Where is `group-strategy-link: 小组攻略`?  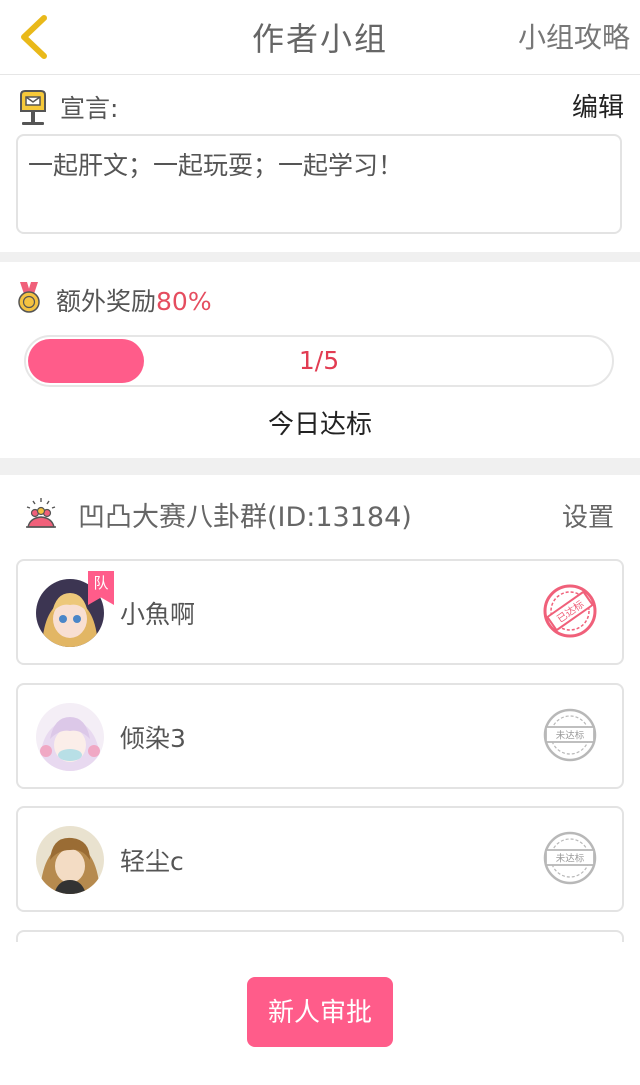
group-strategy-link: 小组攻略 is located at coordinates (574, 36).